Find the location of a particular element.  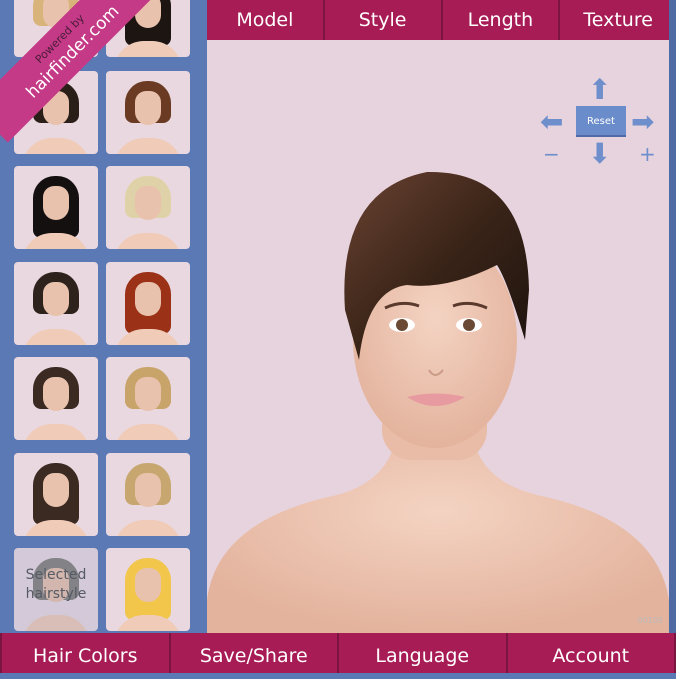

arrow-right-icon: ➡ is located at coordinates (642, 122).